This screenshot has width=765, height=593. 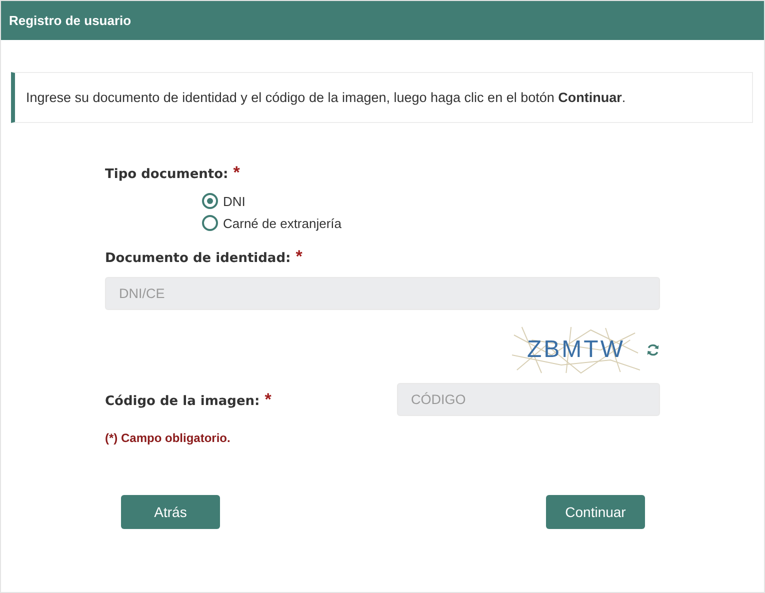 I want to click on field-label: Tipo documento:, so click(x=166, y=174).